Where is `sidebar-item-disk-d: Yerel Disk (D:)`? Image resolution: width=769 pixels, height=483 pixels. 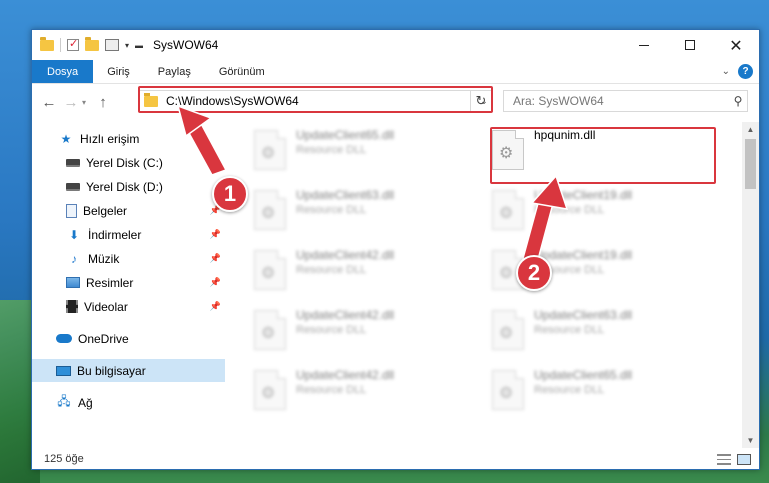 sidebar-item-disk-d: Yerel Disk (D:) is located at coordinates (128, 186).